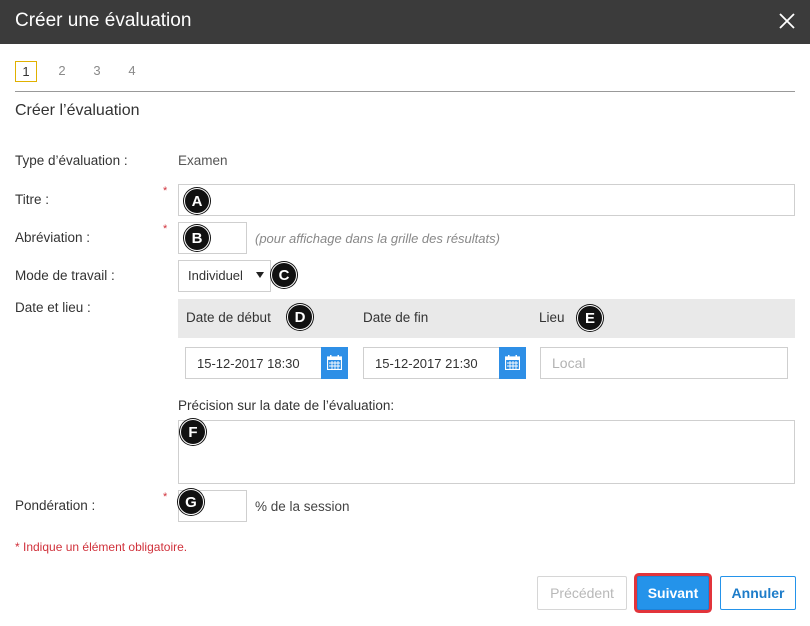 This screenshot has height=626, width=810. What do you see at coordinates (197, 238) in the screenshot?
I see `callout-b: B` at bounding box center [197, 238].